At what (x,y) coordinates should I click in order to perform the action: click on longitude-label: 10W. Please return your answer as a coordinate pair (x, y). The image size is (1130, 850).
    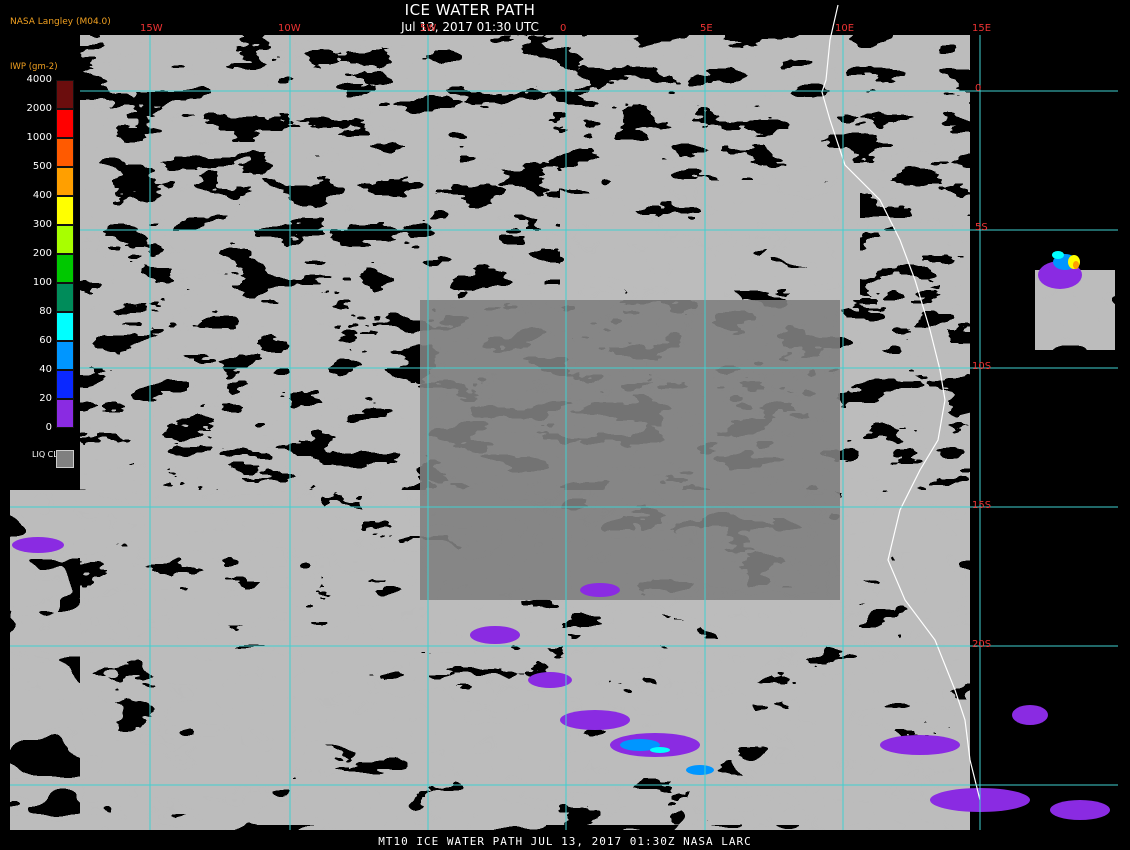
    Looking at the image, I should click on (289, 28).